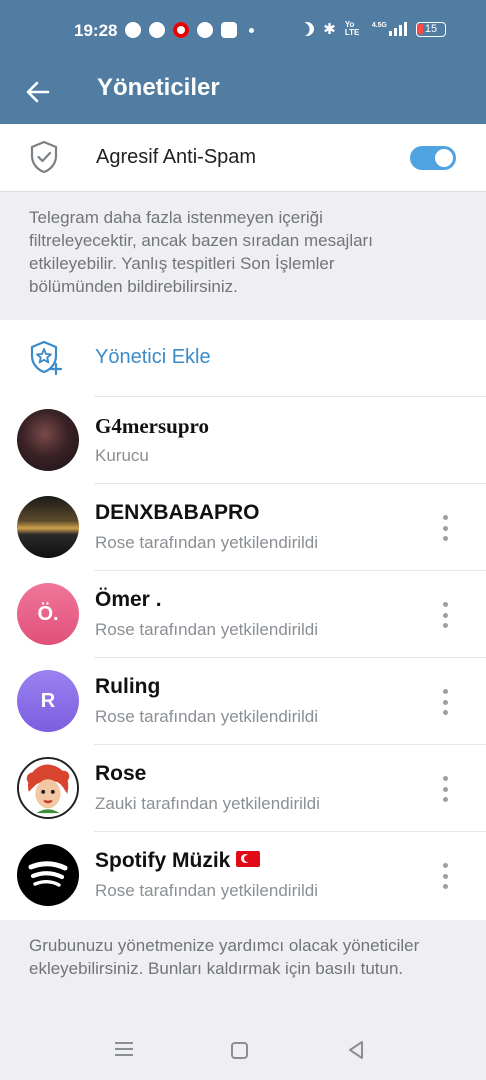 The width and height of the screenshot is (486, 1080). I want to click on toggle-knob, so click(444, 158).